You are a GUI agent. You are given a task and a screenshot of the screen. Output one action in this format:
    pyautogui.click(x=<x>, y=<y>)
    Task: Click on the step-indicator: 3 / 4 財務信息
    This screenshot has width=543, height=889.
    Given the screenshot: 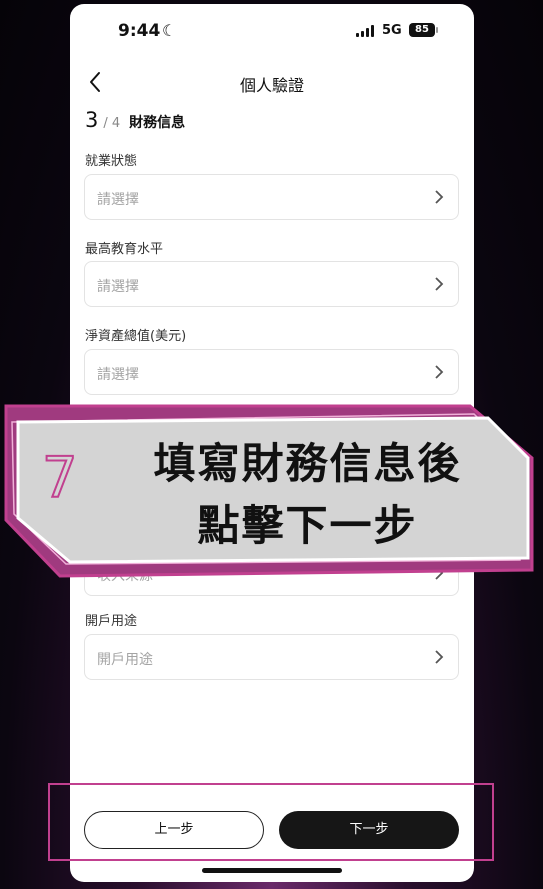 What is the action you would take?
    pyautogui.click(x=135, y=120)
    